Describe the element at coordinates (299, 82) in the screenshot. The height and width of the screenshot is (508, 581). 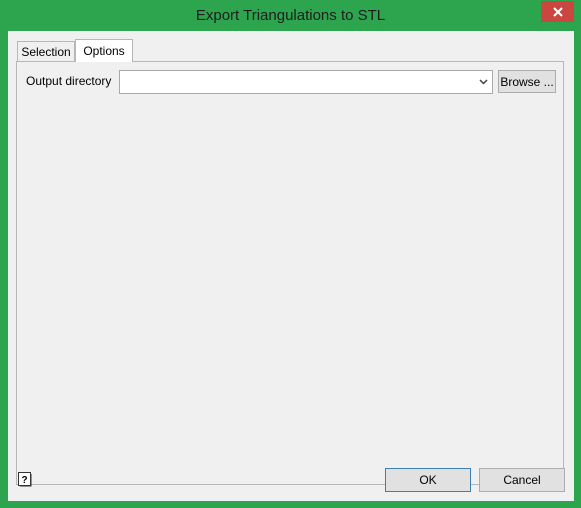
I see `output-directory-input` at that location.